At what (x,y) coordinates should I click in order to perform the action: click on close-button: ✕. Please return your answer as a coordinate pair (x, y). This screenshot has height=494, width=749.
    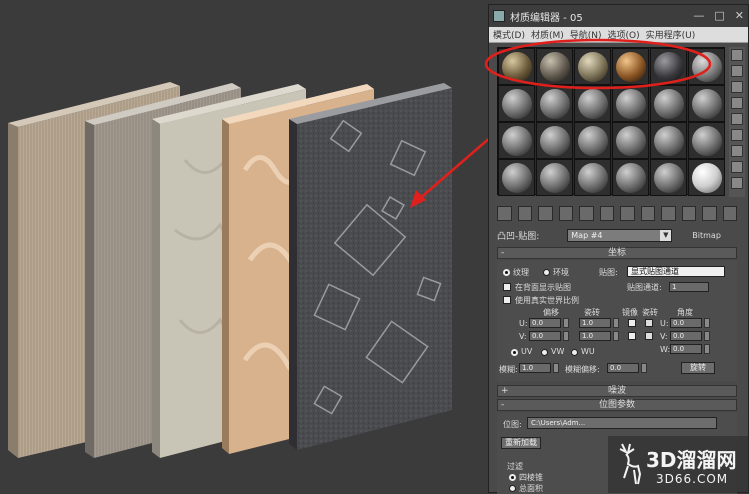
    Looking at the image, I should click on (739, 15).